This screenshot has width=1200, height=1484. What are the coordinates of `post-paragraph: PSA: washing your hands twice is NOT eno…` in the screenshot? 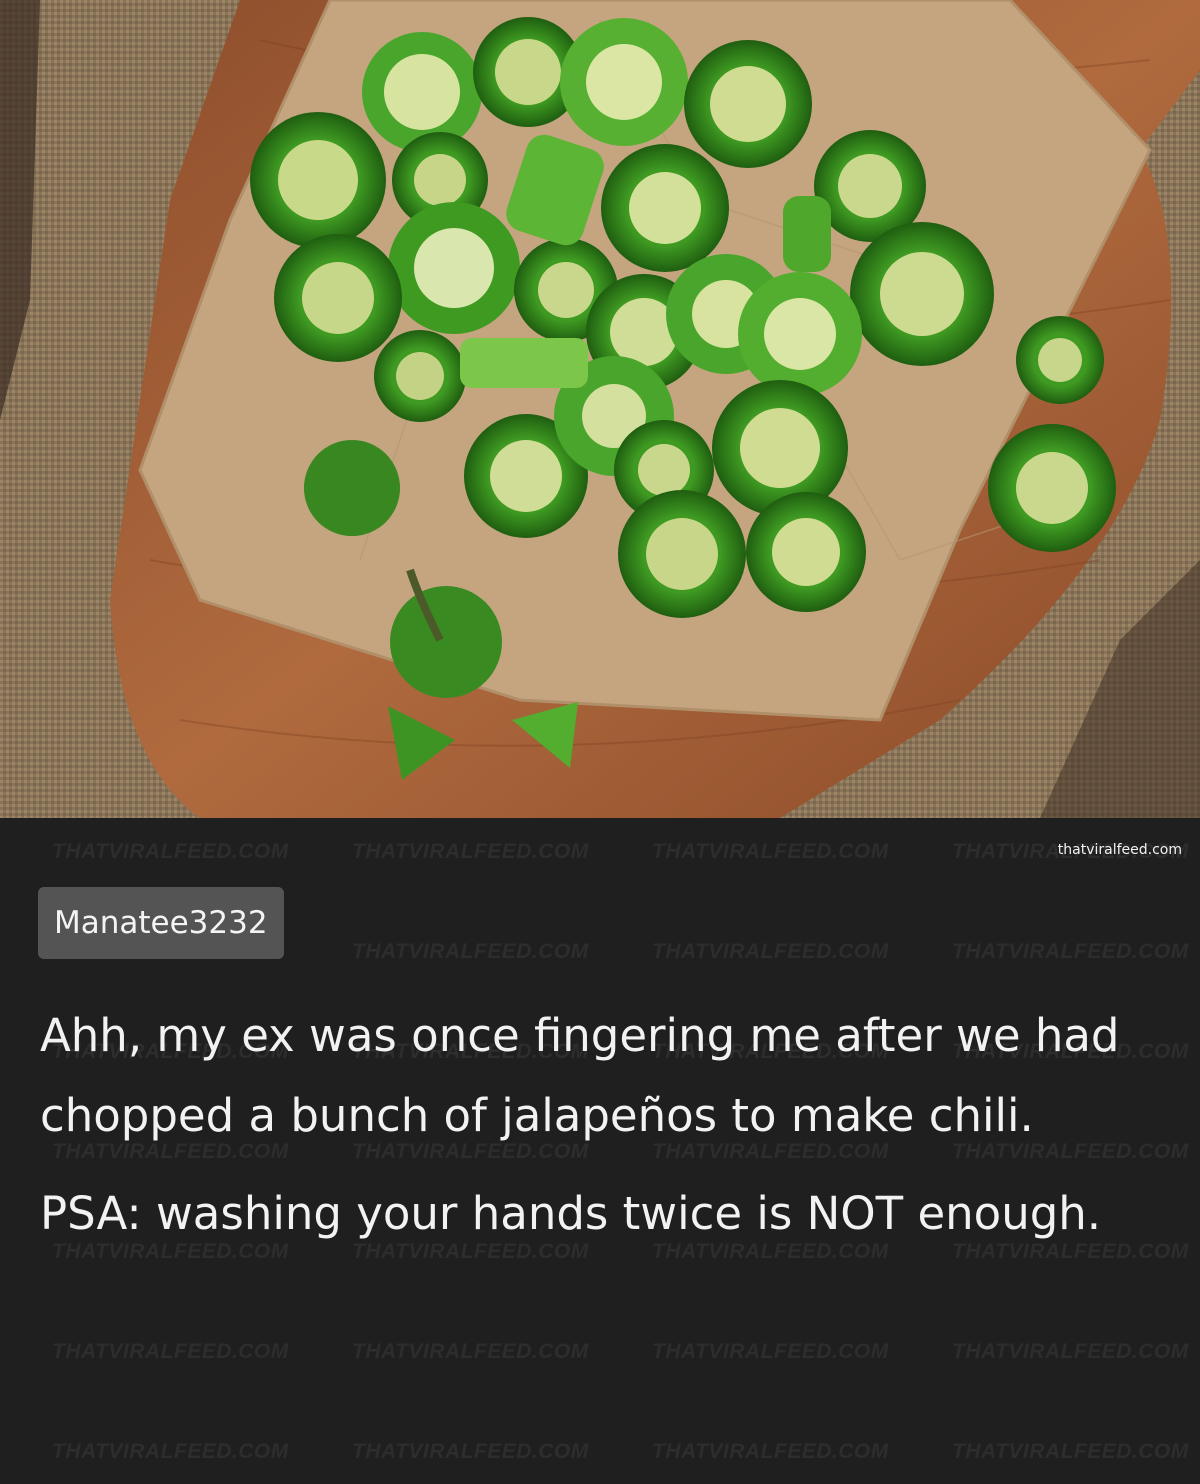 It's located at (571, 1213).